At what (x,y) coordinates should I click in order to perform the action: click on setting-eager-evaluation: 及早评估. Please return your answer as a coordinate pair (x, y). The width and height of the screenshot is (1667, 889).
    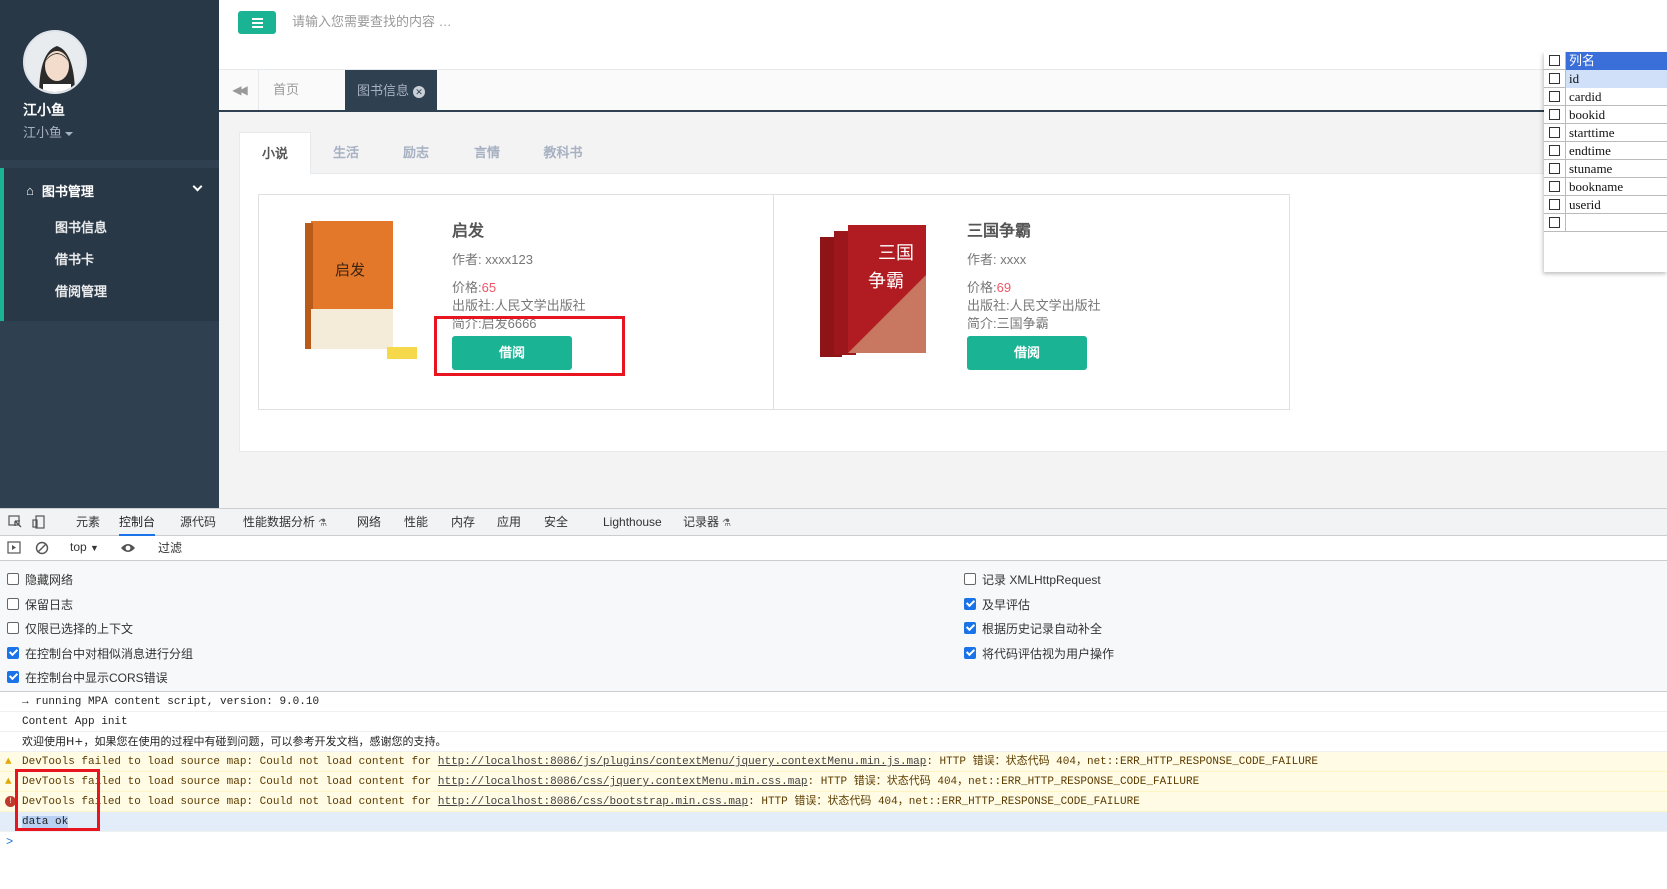
    Looking at the image, I should click on (997, 604).